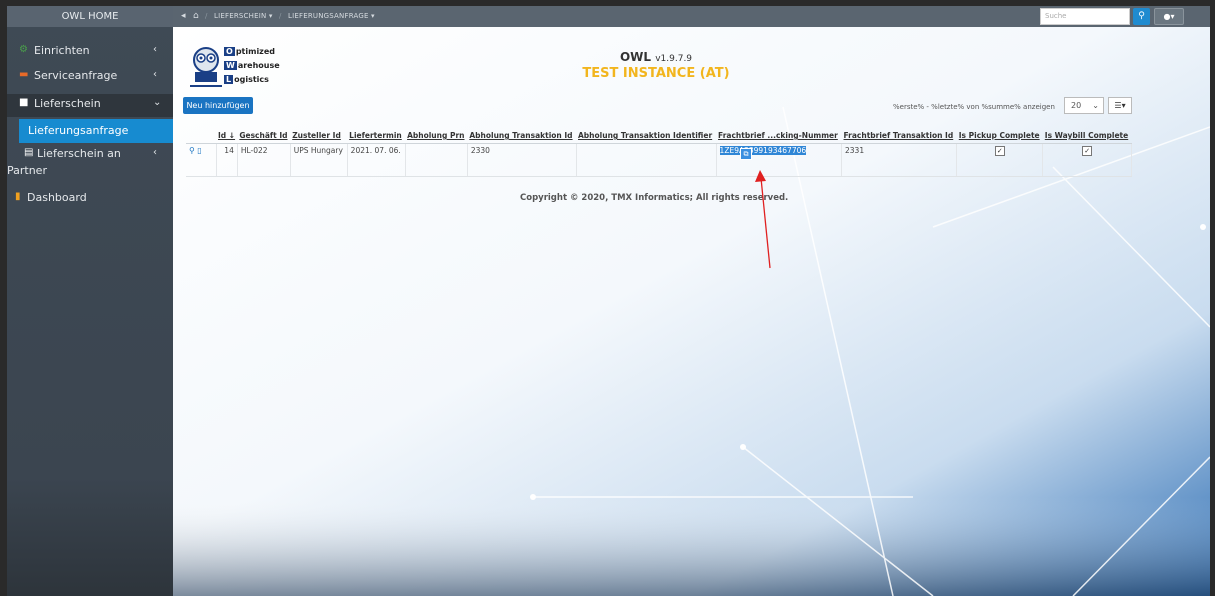 Image resolution: width=1215 pixels, height=596 pixels. Describe the element at coordinates (246, 79) in the screenshot. I see `logo-word-logistics: Logistics` at that location.